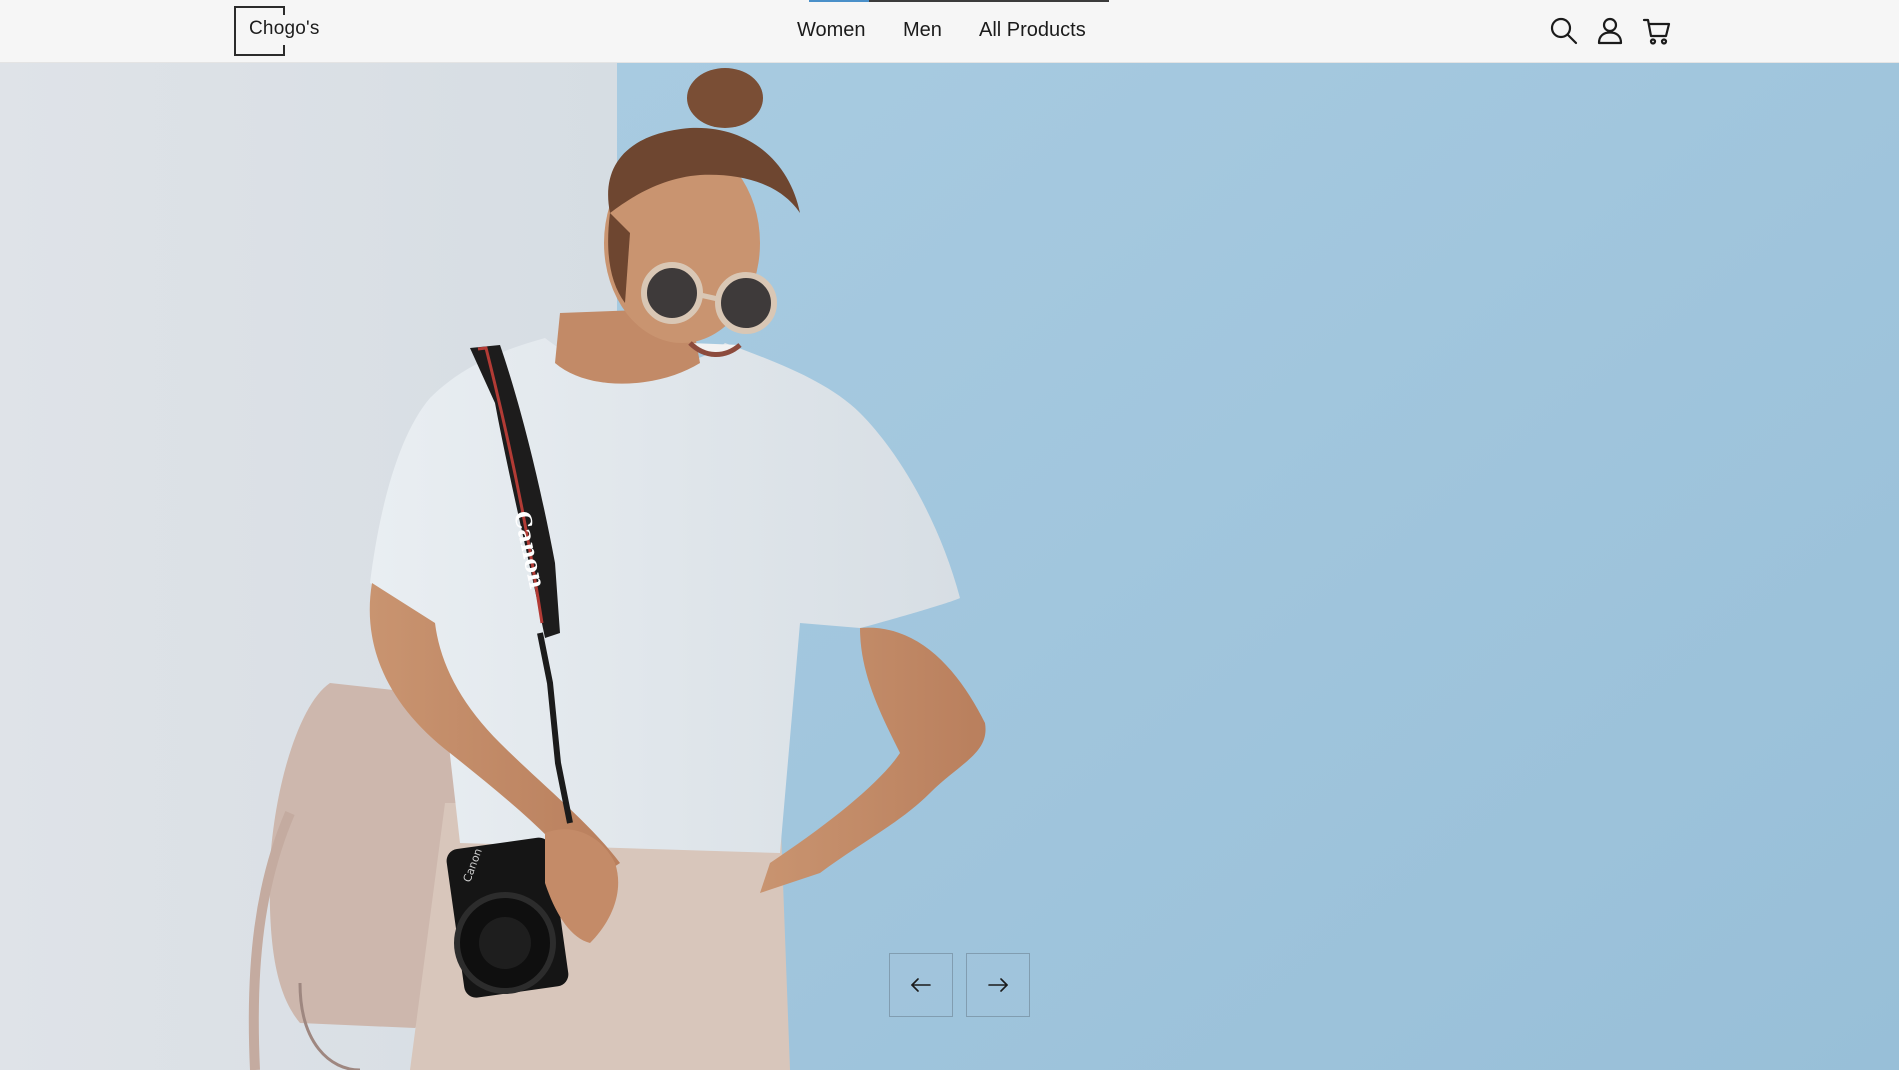  Describe the element at coordinates (1032, 30) in the screenshot. I see `nav-link-all-products: All Products` at that location.